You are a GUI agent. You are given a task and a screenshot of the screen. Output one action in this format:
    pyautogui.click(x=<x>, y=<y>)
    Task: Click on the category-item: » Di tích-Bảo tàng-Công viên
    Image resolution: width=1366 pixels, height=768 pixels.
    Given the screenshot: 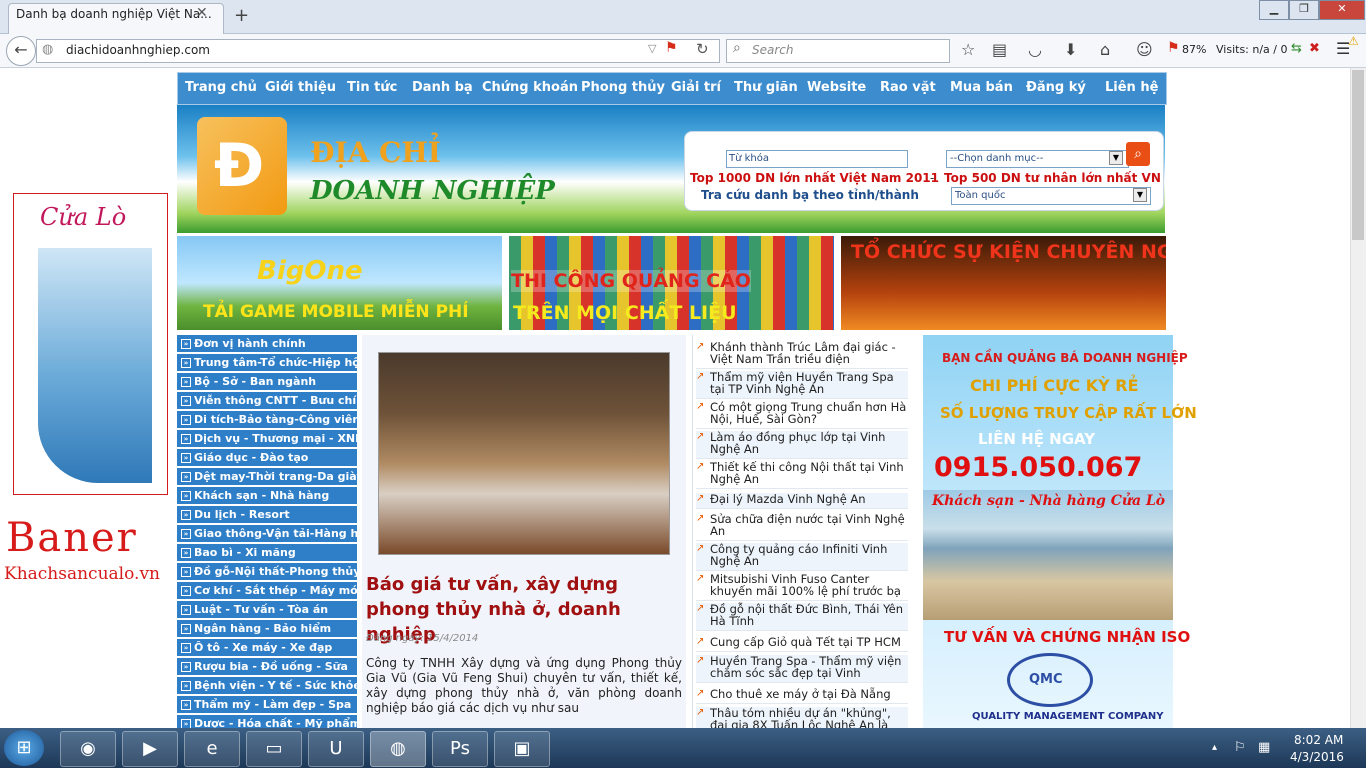 What is the action you would take?
    pyautogui.click(x=267, y=420)
    